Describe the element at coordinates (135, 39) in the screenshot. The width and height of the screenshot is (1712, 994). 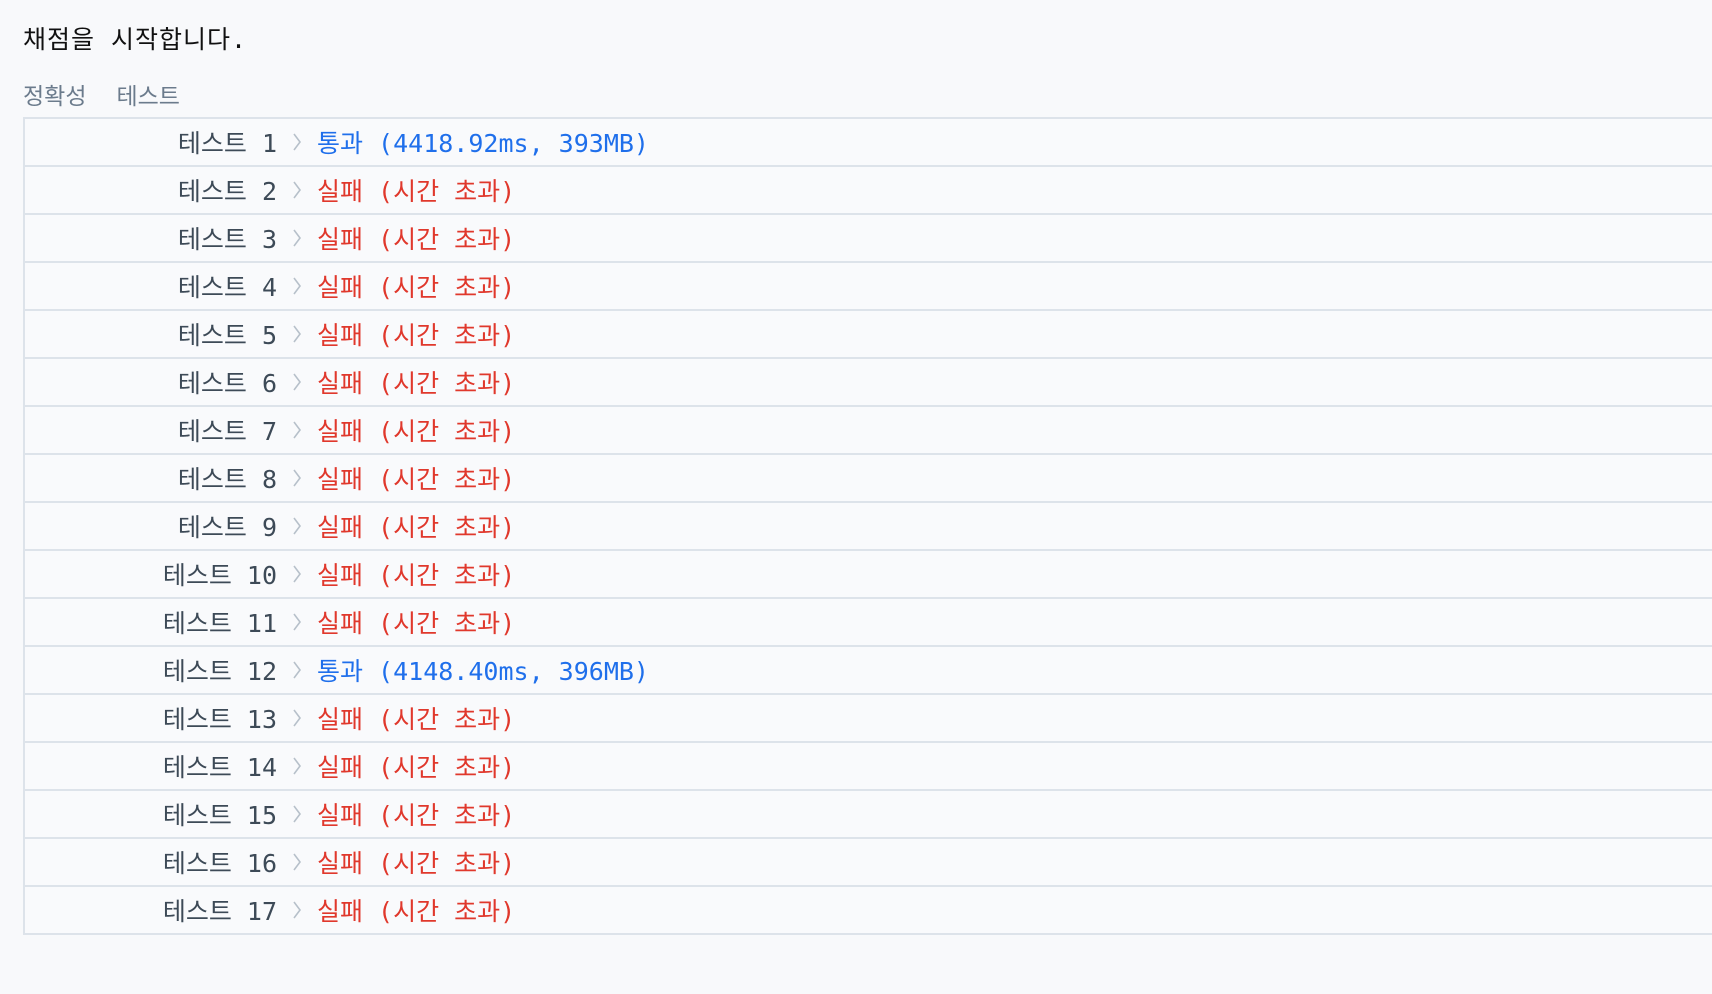
I see `grading-start-message: 채점을 시작합니다.` at that location.